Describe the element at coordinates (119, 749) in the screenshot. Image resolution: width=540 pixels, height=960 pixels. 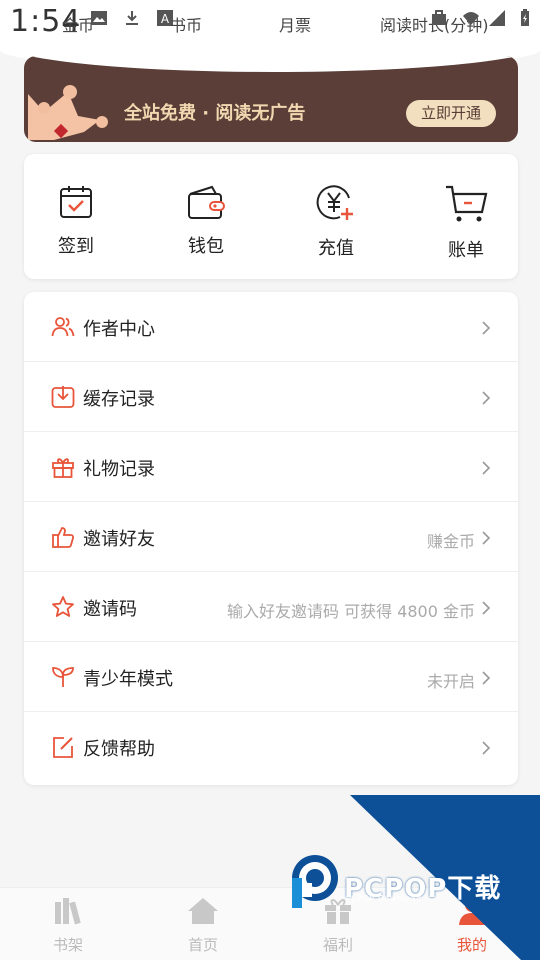
I see `menu-item-label: 反馈帮助` at that location.